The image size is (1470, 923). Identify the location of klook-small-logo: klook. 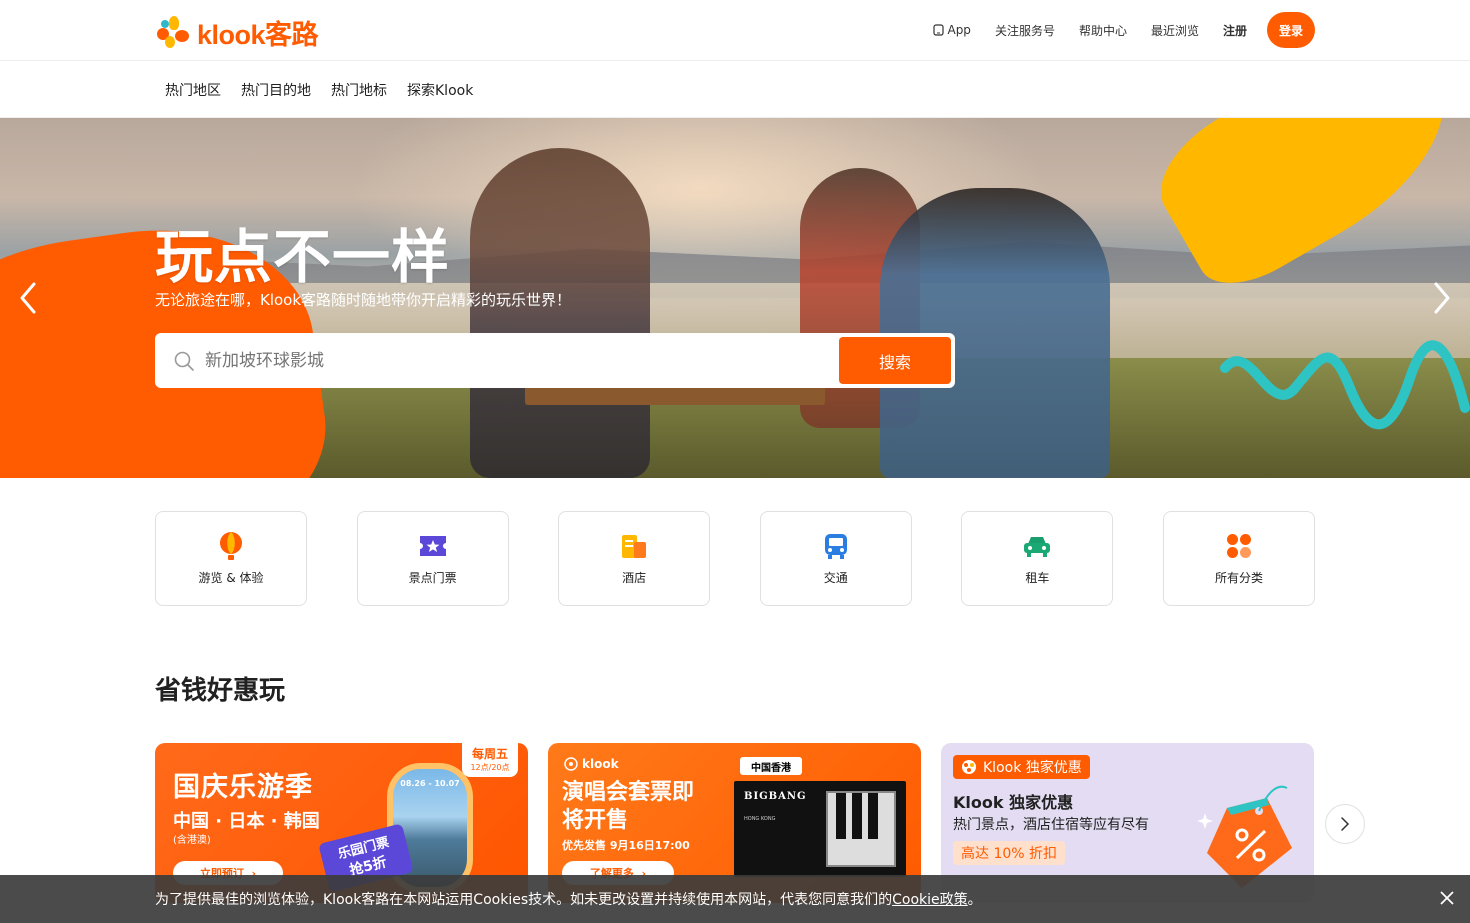
(591, 764).